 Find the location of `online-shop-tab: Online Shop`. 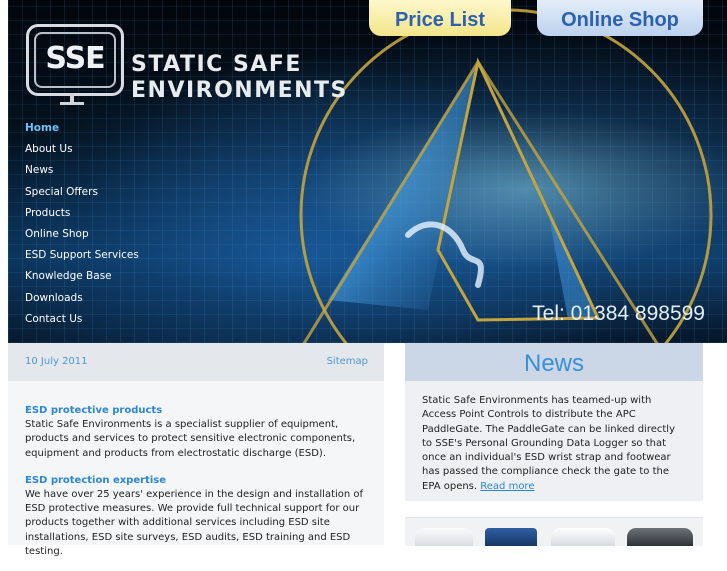

online-shop-tab: Online Shop is located at coordinates (620, 18).